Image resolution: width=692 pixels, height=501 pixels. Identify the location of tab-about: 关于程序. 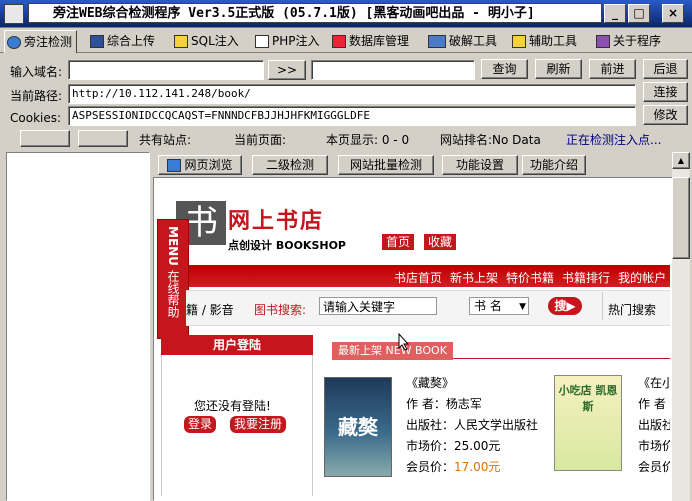
(629, 41).